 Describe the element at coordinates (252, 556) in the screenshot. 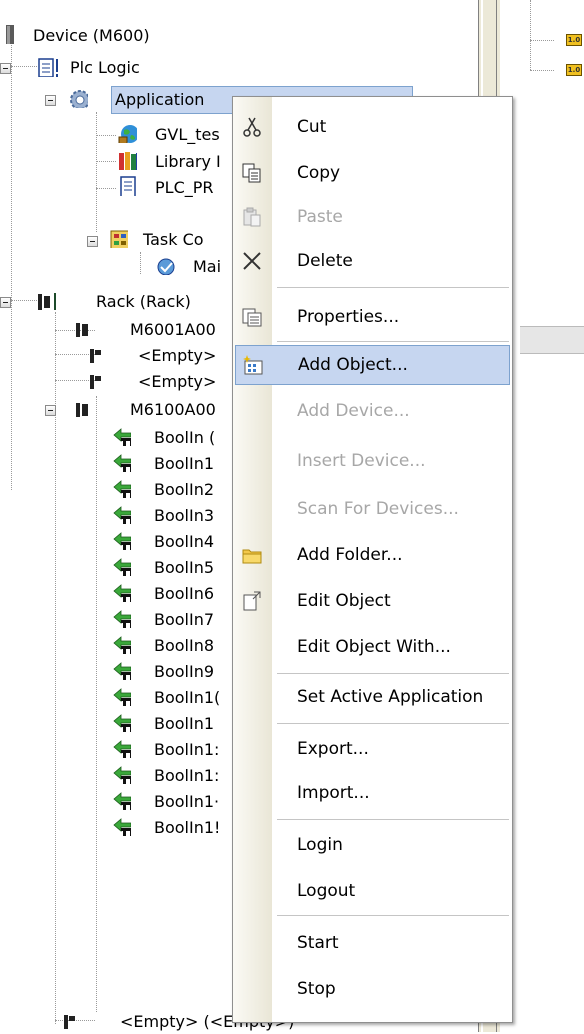

I see `folder-icon` at that location.